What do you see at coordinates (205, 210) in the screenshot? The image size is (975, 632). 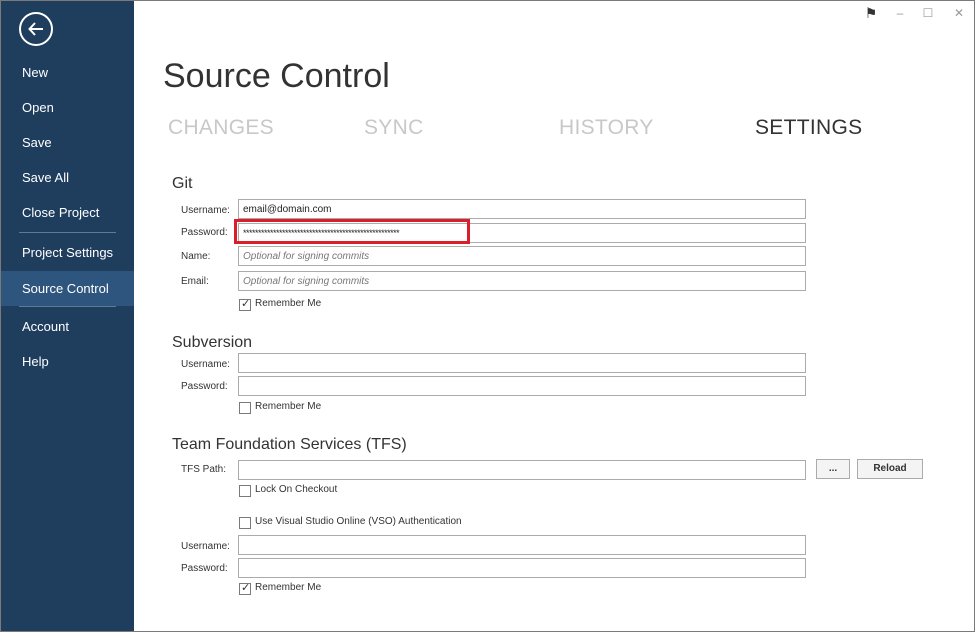 I see `git-username-label: Username:` at bounding box center [205, 210].